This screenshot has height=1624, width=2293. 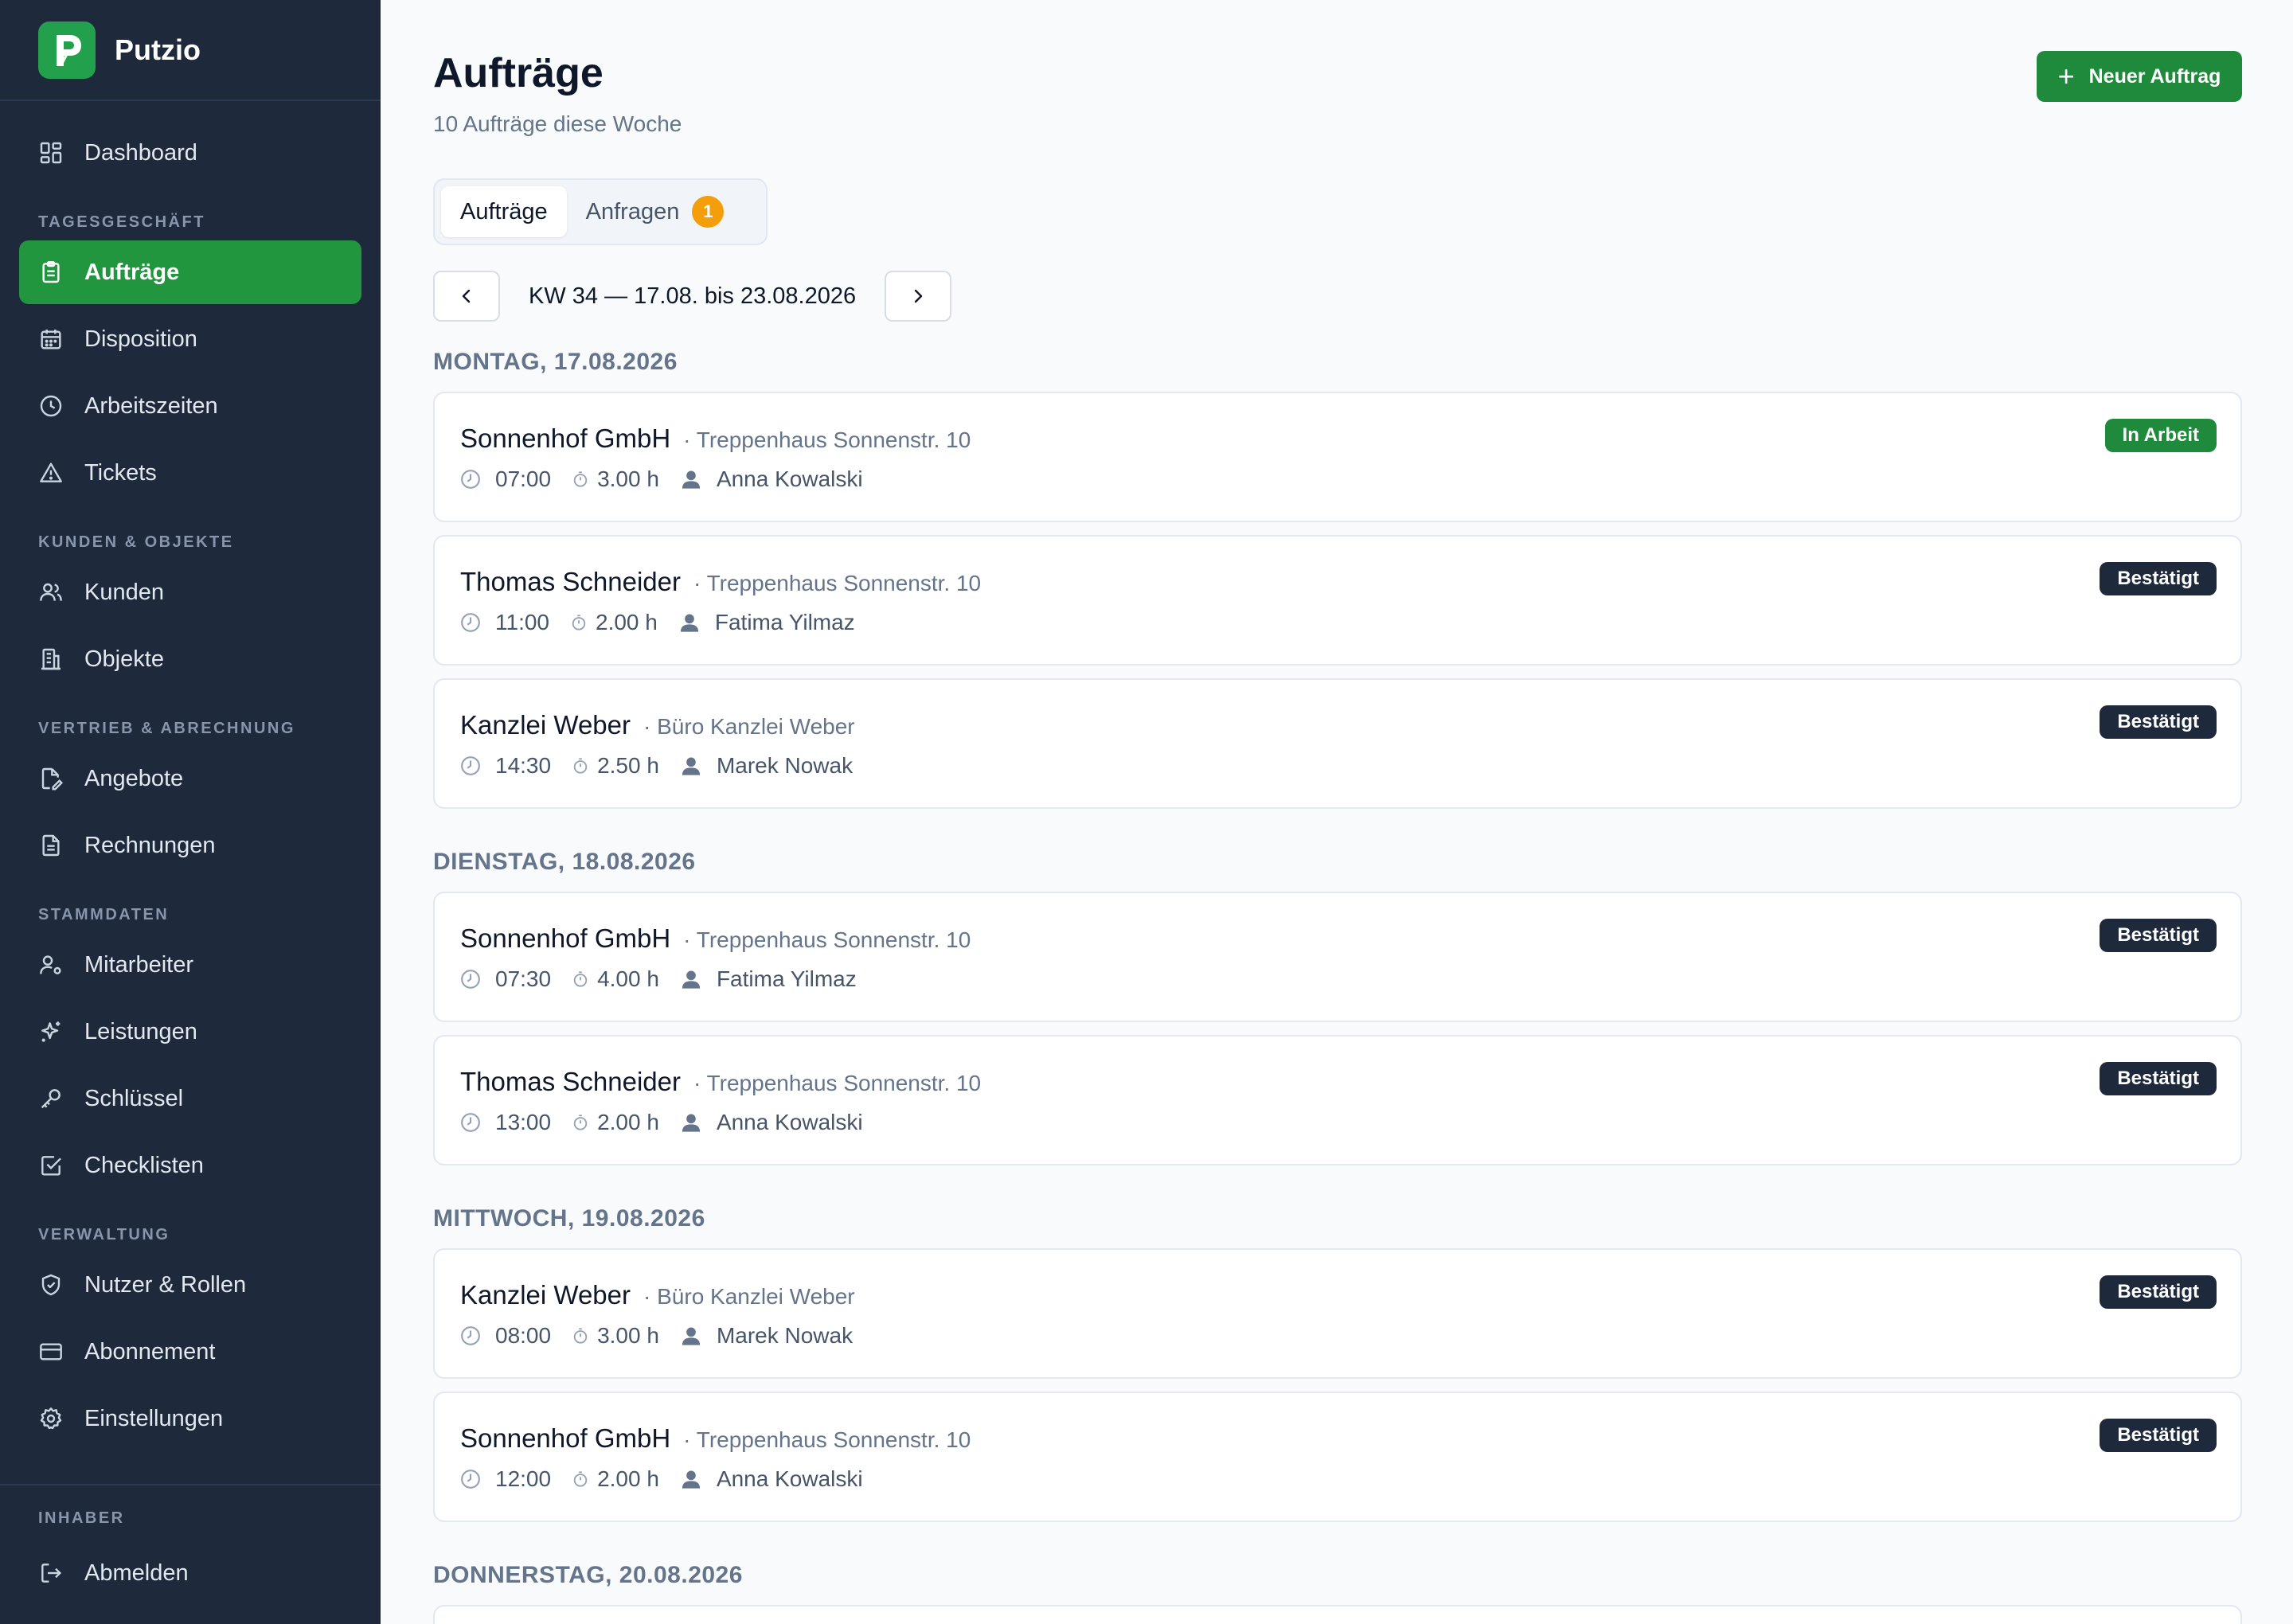 I want to click on sidebar-item-label: Tickets, so click(x=121, y=472).